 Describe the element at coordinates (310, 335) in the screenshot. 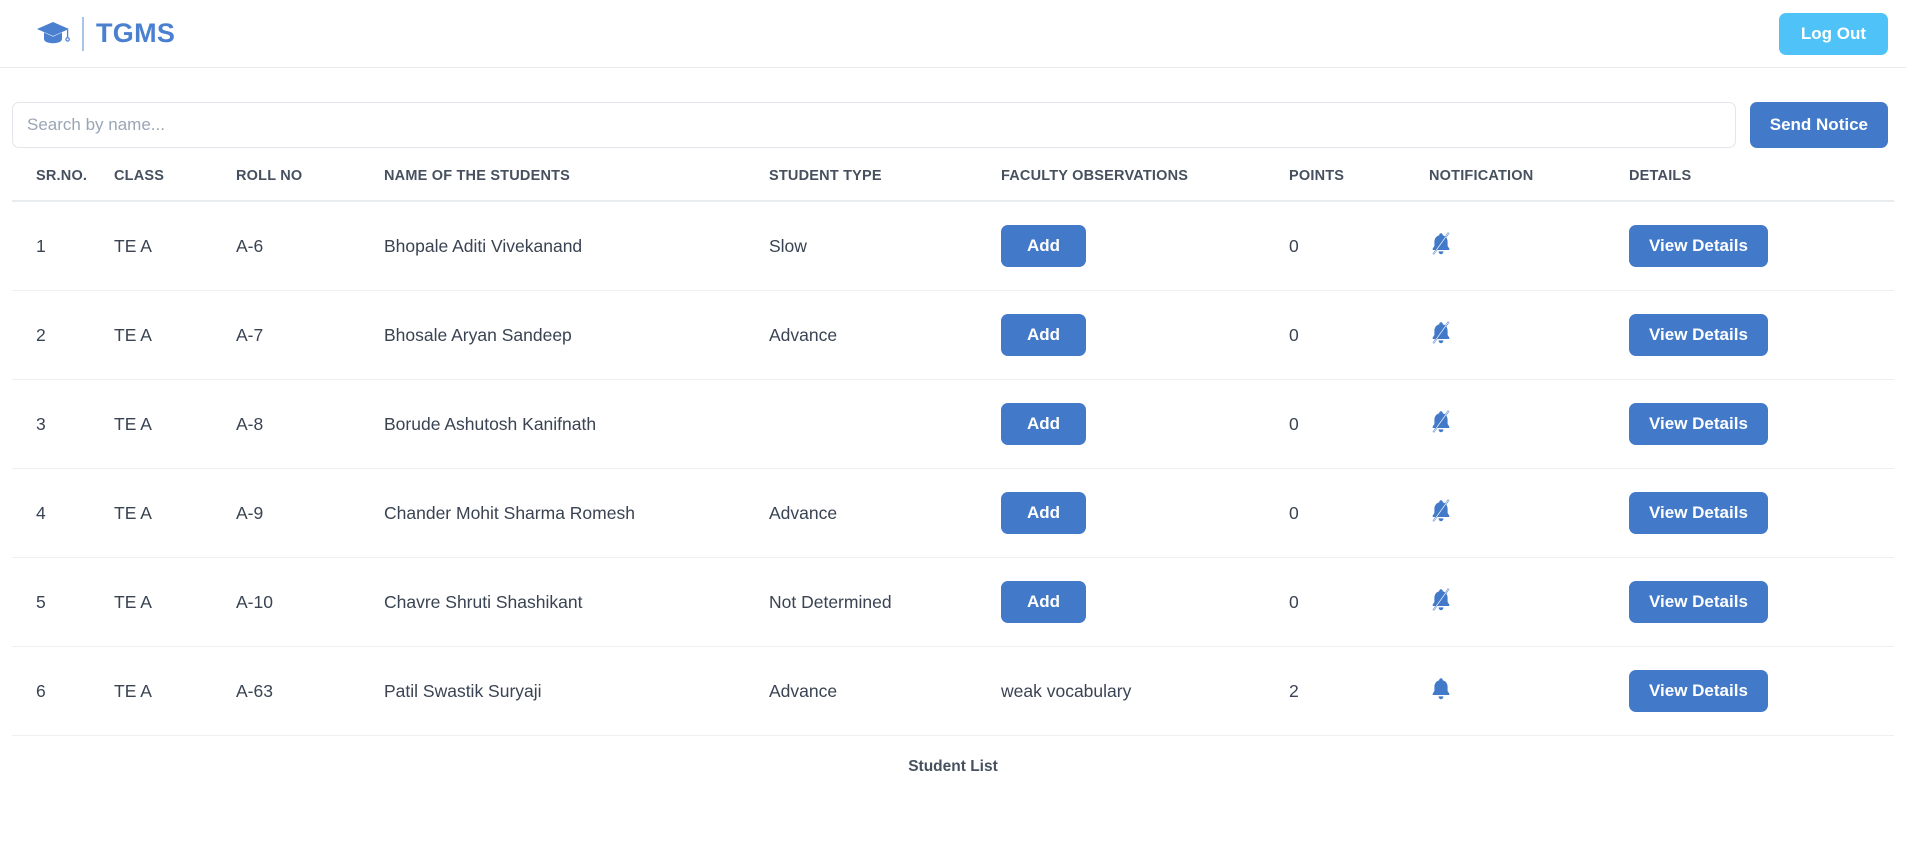

I see `cell-roll-no: A-7` at that location.